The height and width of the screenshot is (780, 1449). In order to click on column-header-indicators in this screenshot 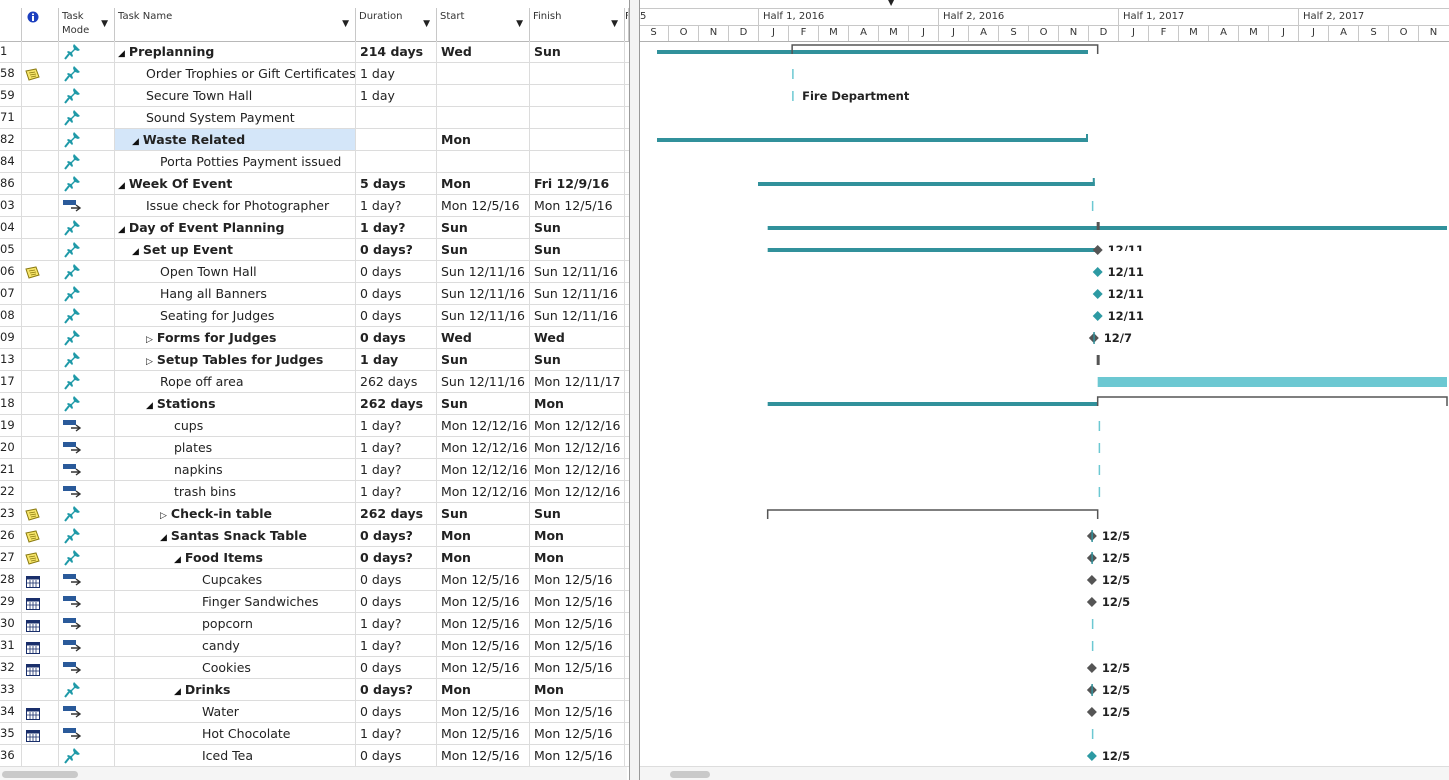, I will do `click(40, 24)`.